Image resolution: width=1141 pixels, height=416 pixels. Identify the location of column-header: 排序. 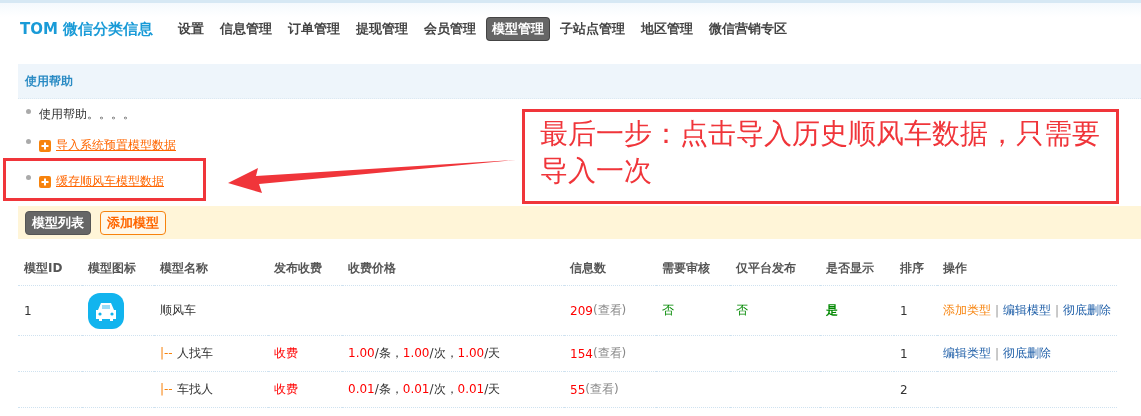
(912, 268).